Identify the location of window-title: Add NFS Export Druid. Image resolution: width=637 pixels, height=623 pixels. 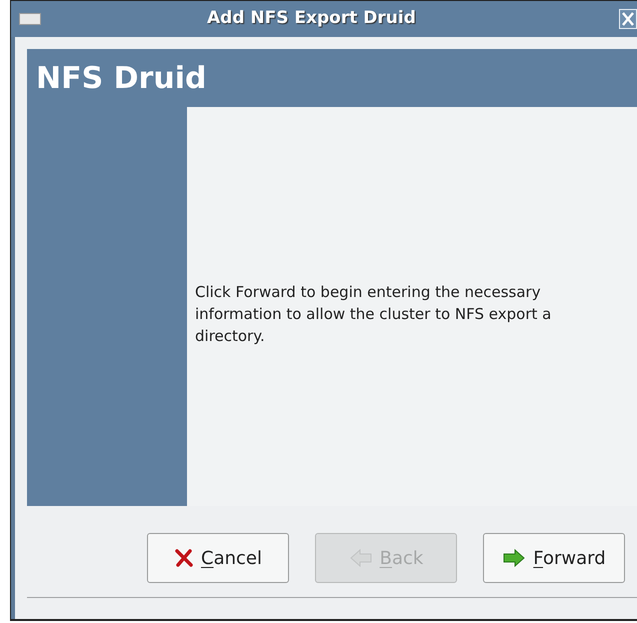
(311, 18).